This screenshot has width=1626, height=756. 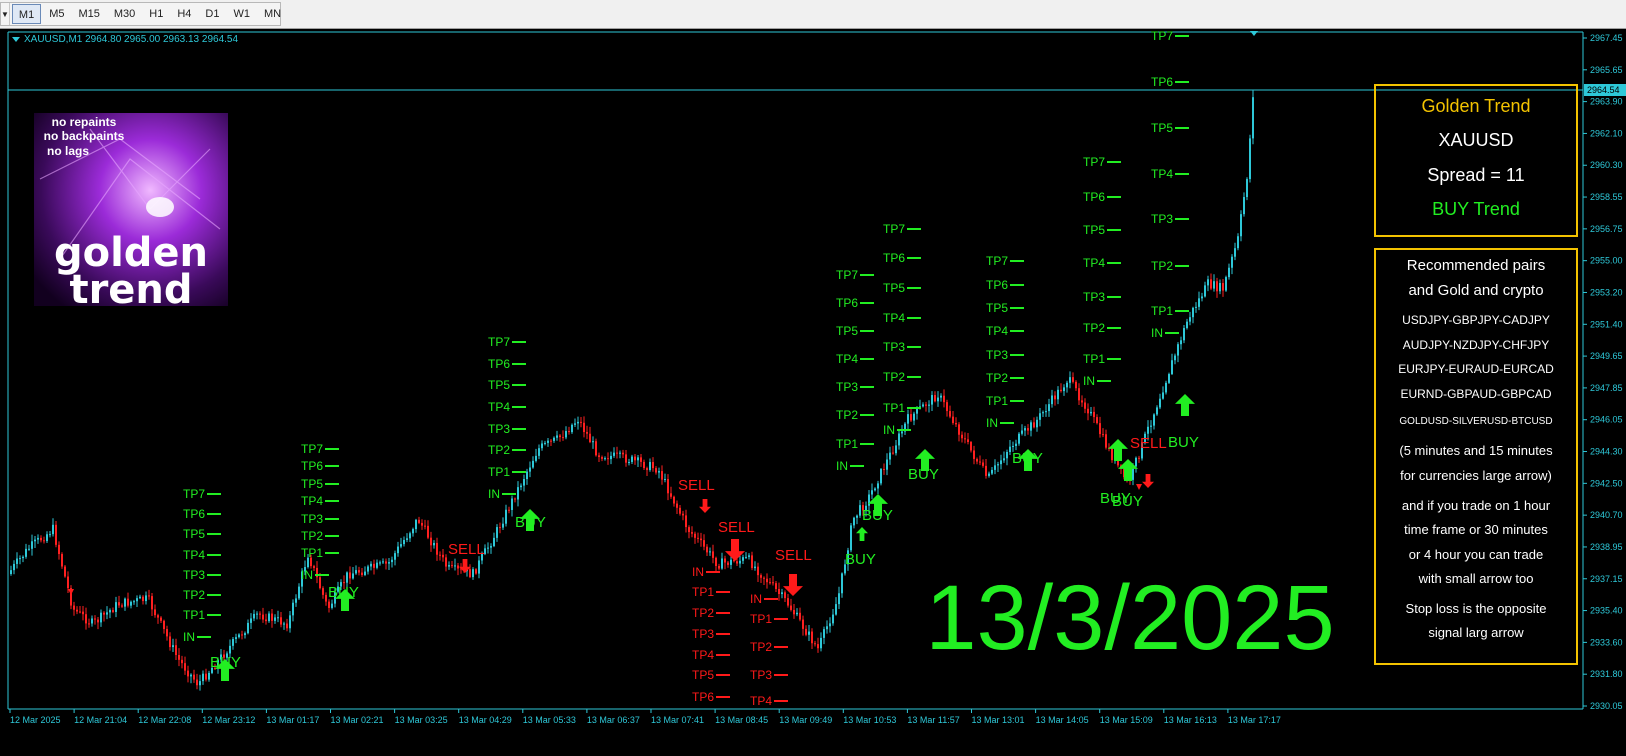 What do you see at coordinates (1094, 197) in the screenshot?
I see `tp-level-label: TP6` at bounding box center [1094, 197].